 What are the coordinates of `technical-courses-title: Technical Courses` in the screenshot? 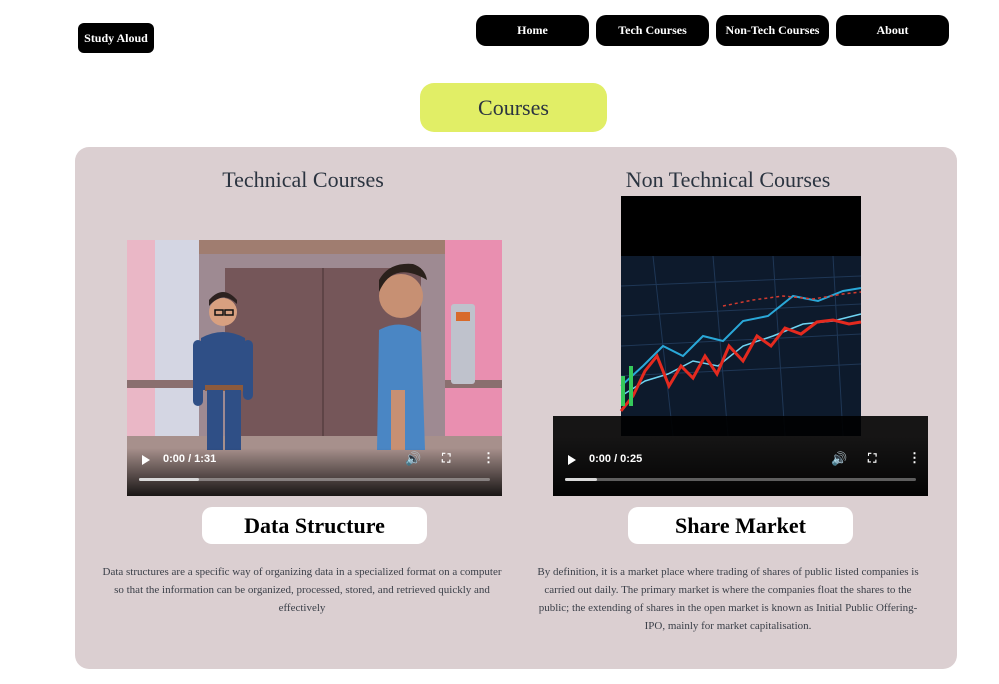 It's located at (303, 179).